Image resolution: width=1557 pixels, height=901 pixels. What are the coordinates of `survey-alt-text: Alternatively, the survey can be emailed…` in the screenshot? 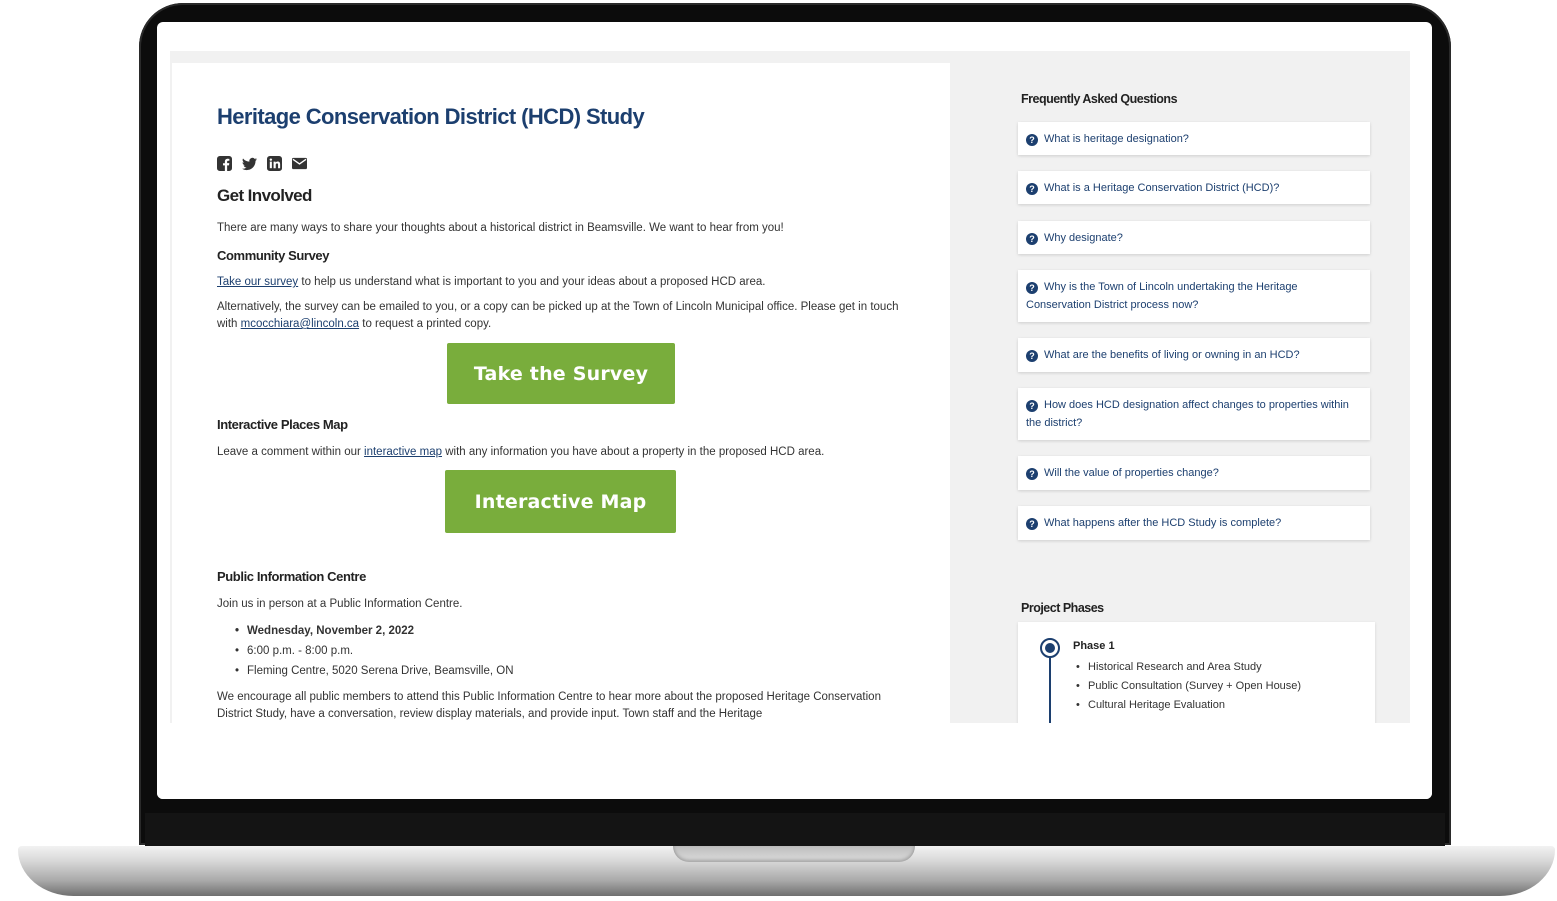 It's located at (562, 316).